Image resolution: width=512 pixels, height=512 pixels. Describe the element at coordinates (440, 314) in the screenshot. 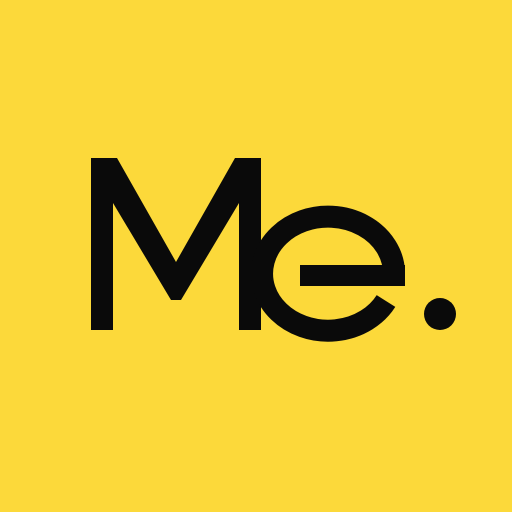

I see `logo-period` at that location.